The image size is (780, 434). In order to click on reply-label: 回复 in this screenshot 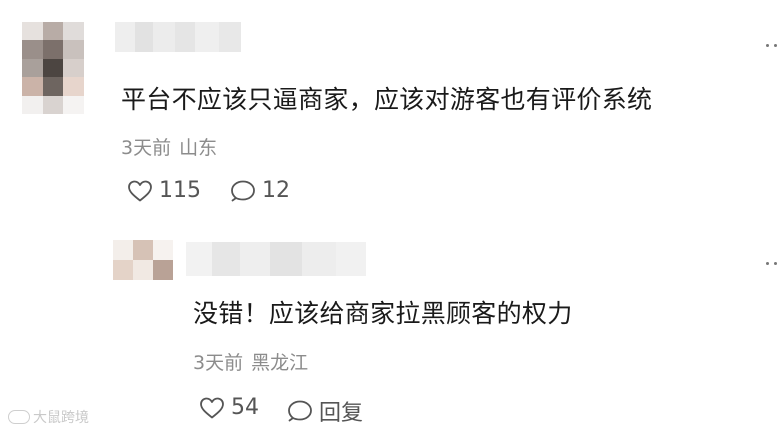, I will do `click(341, 413)`.